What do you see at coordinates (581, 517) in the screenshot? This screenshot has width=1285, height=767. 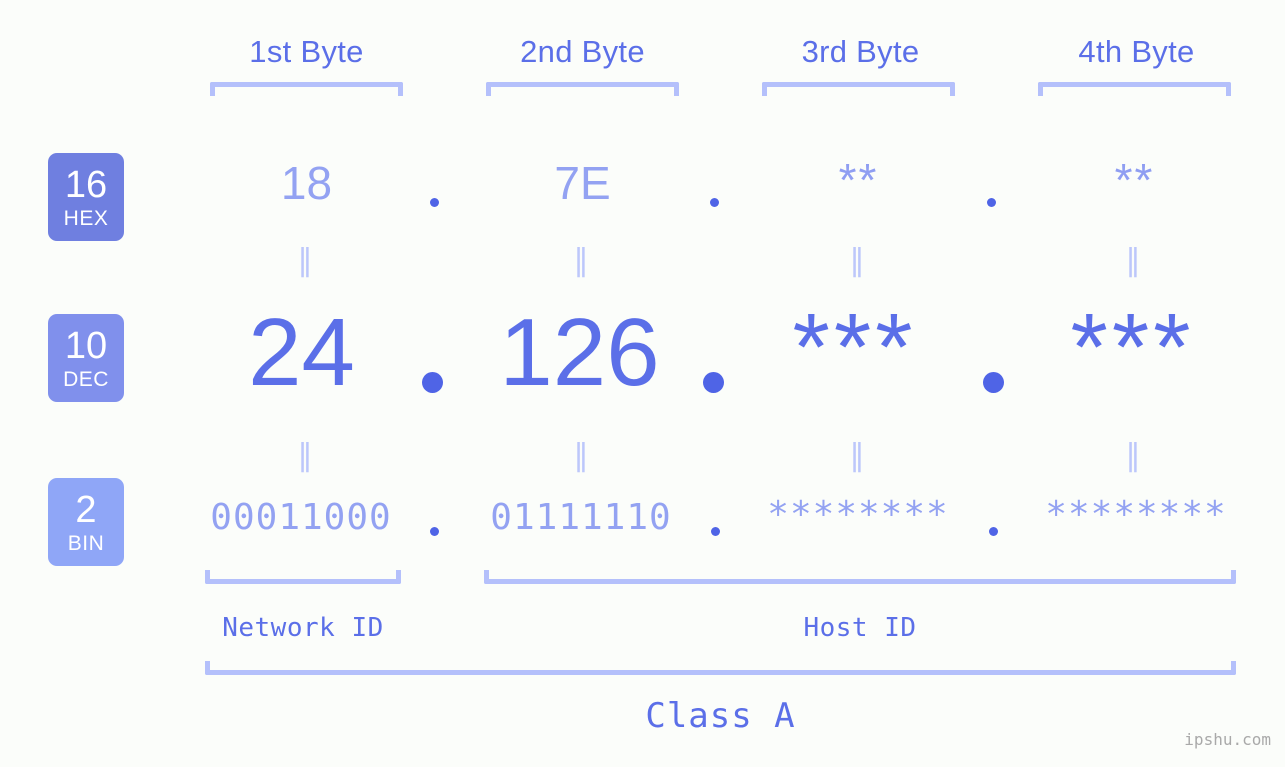 I see `bin-byte-2: 01111110` at bounding box center [581, 517].